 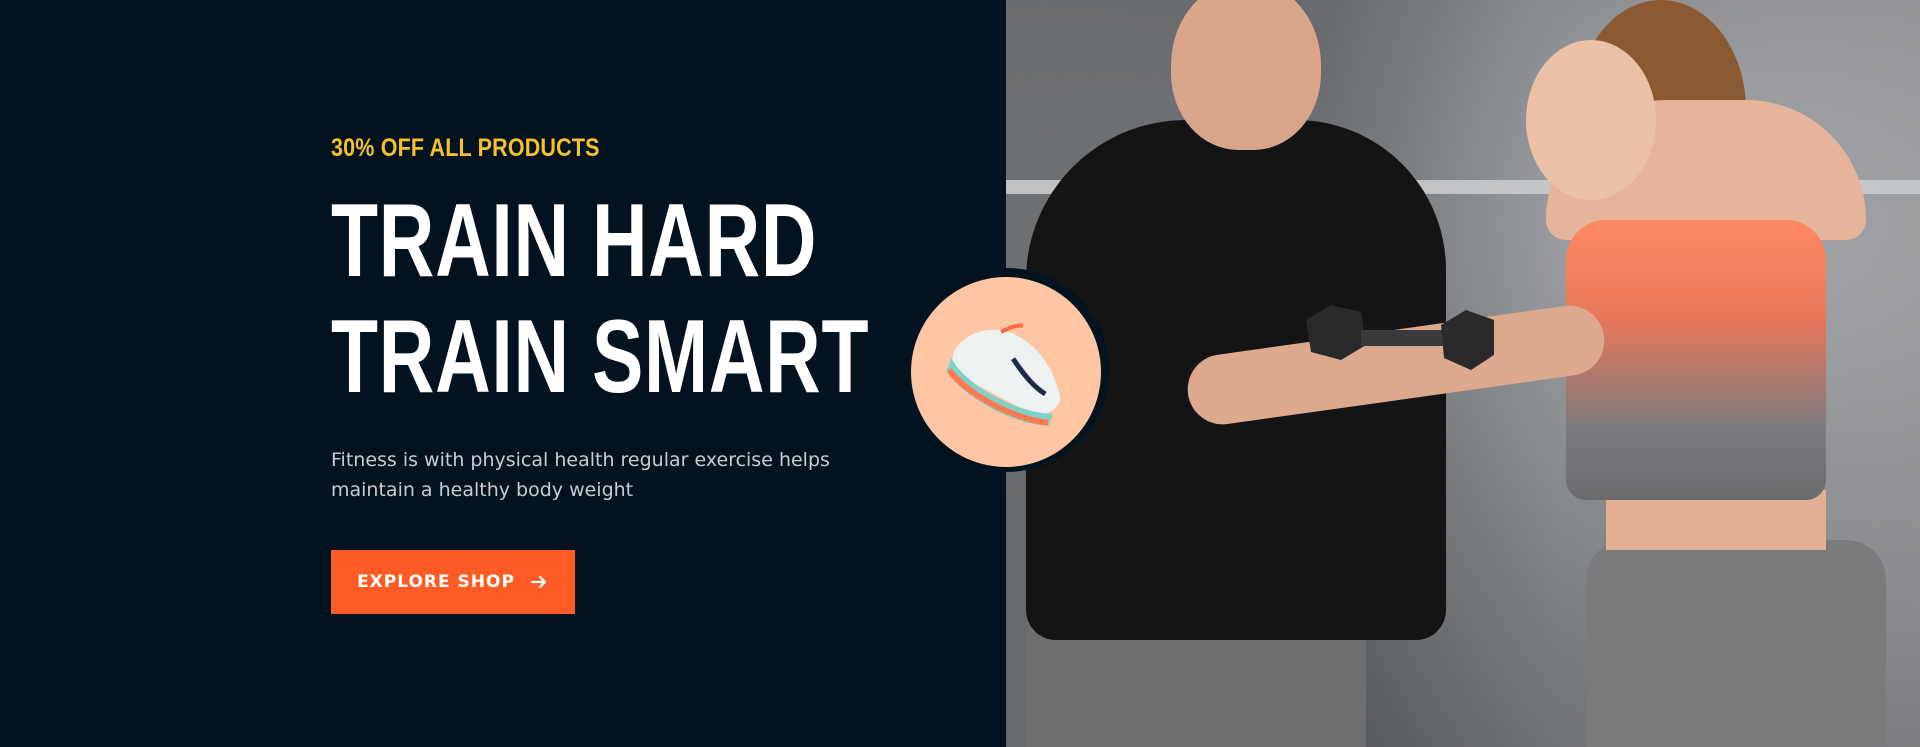 I want to click on woman-leggings, so click(x=1736, y=643).